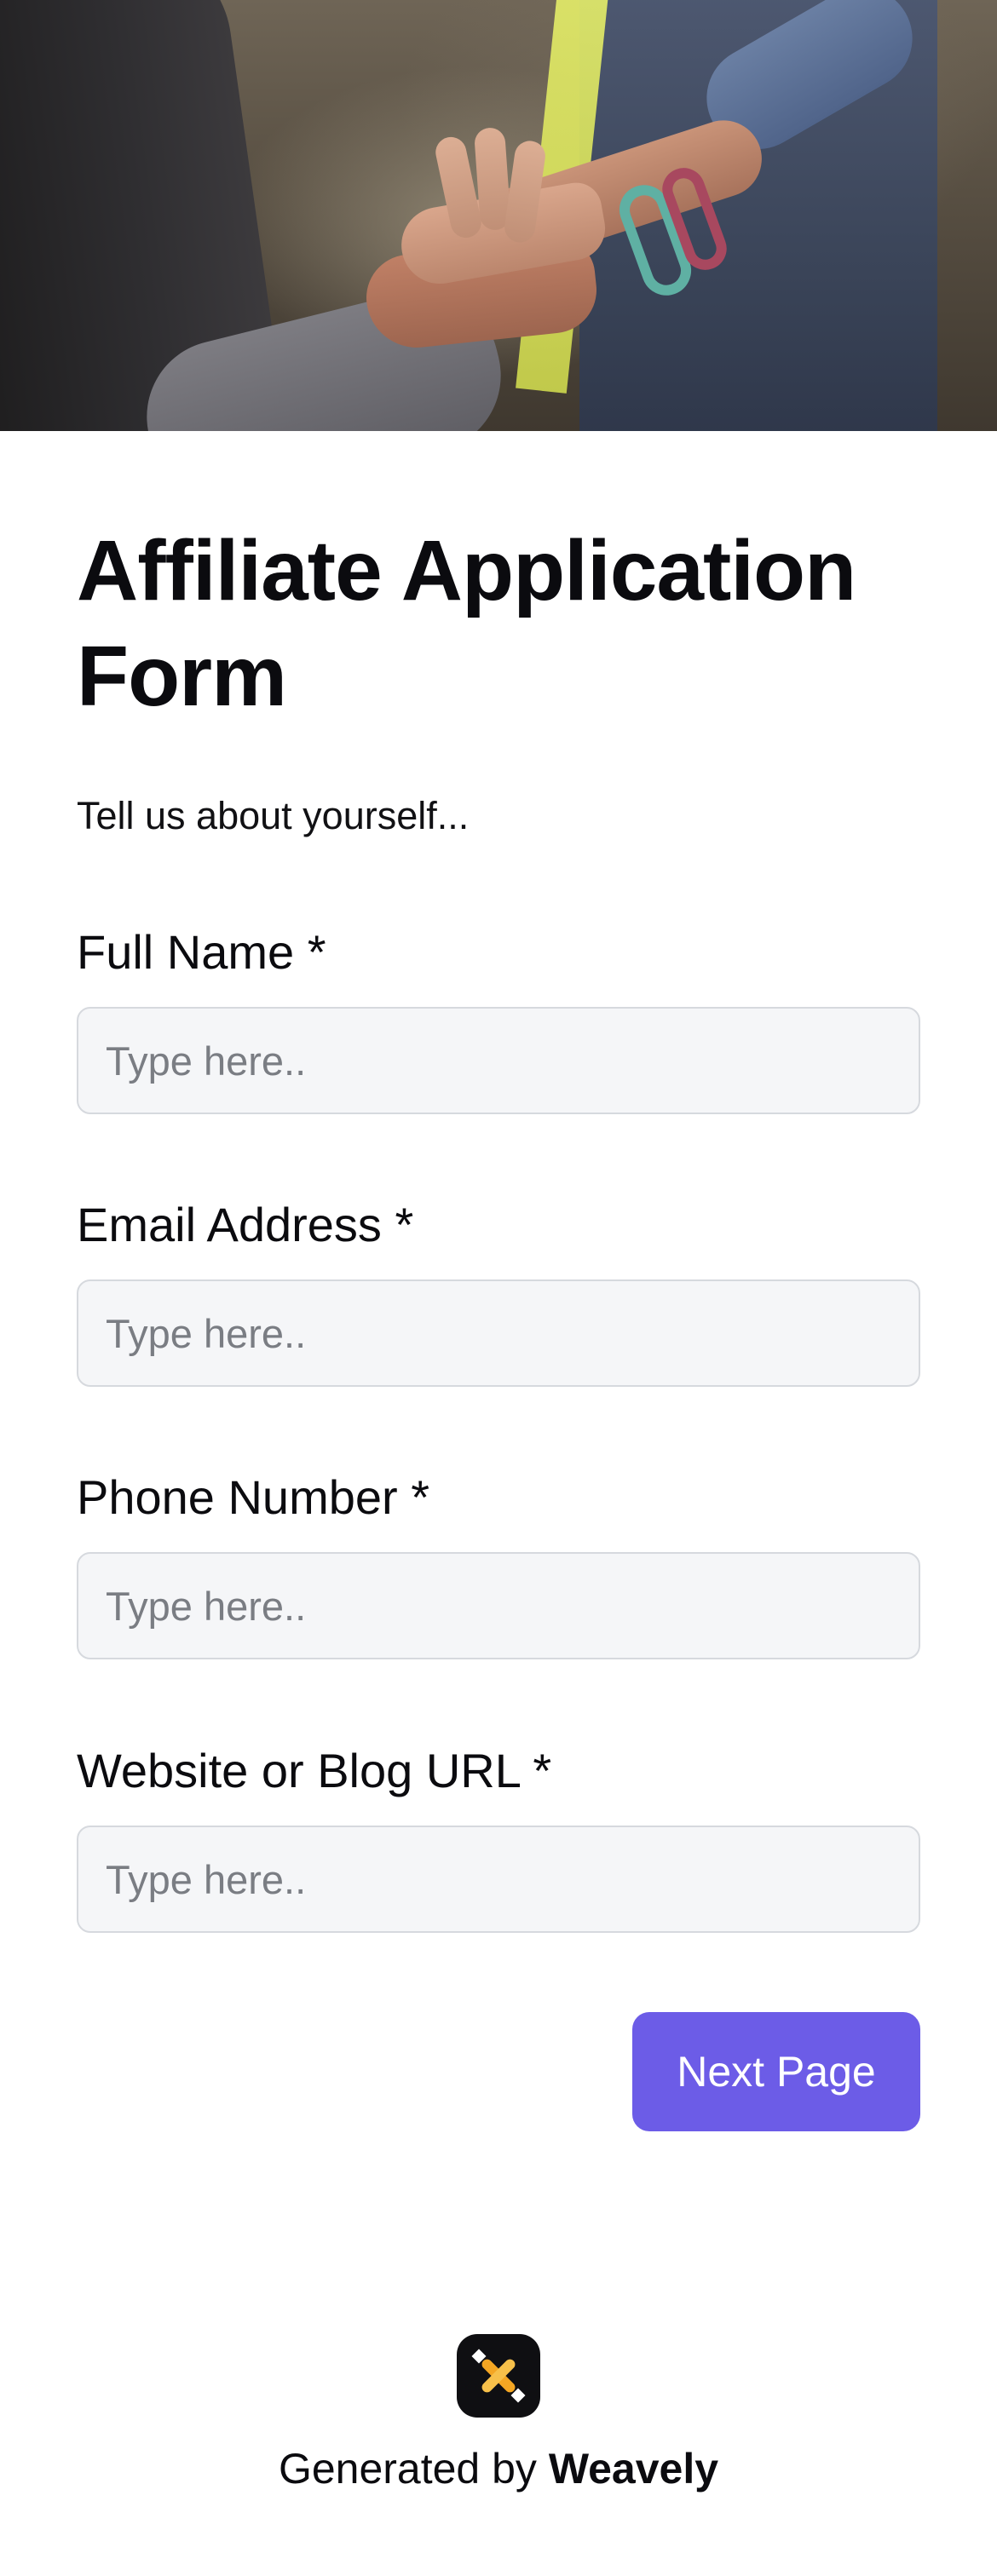  I want to click on email-field: Email Address *, so click(498, 1291).